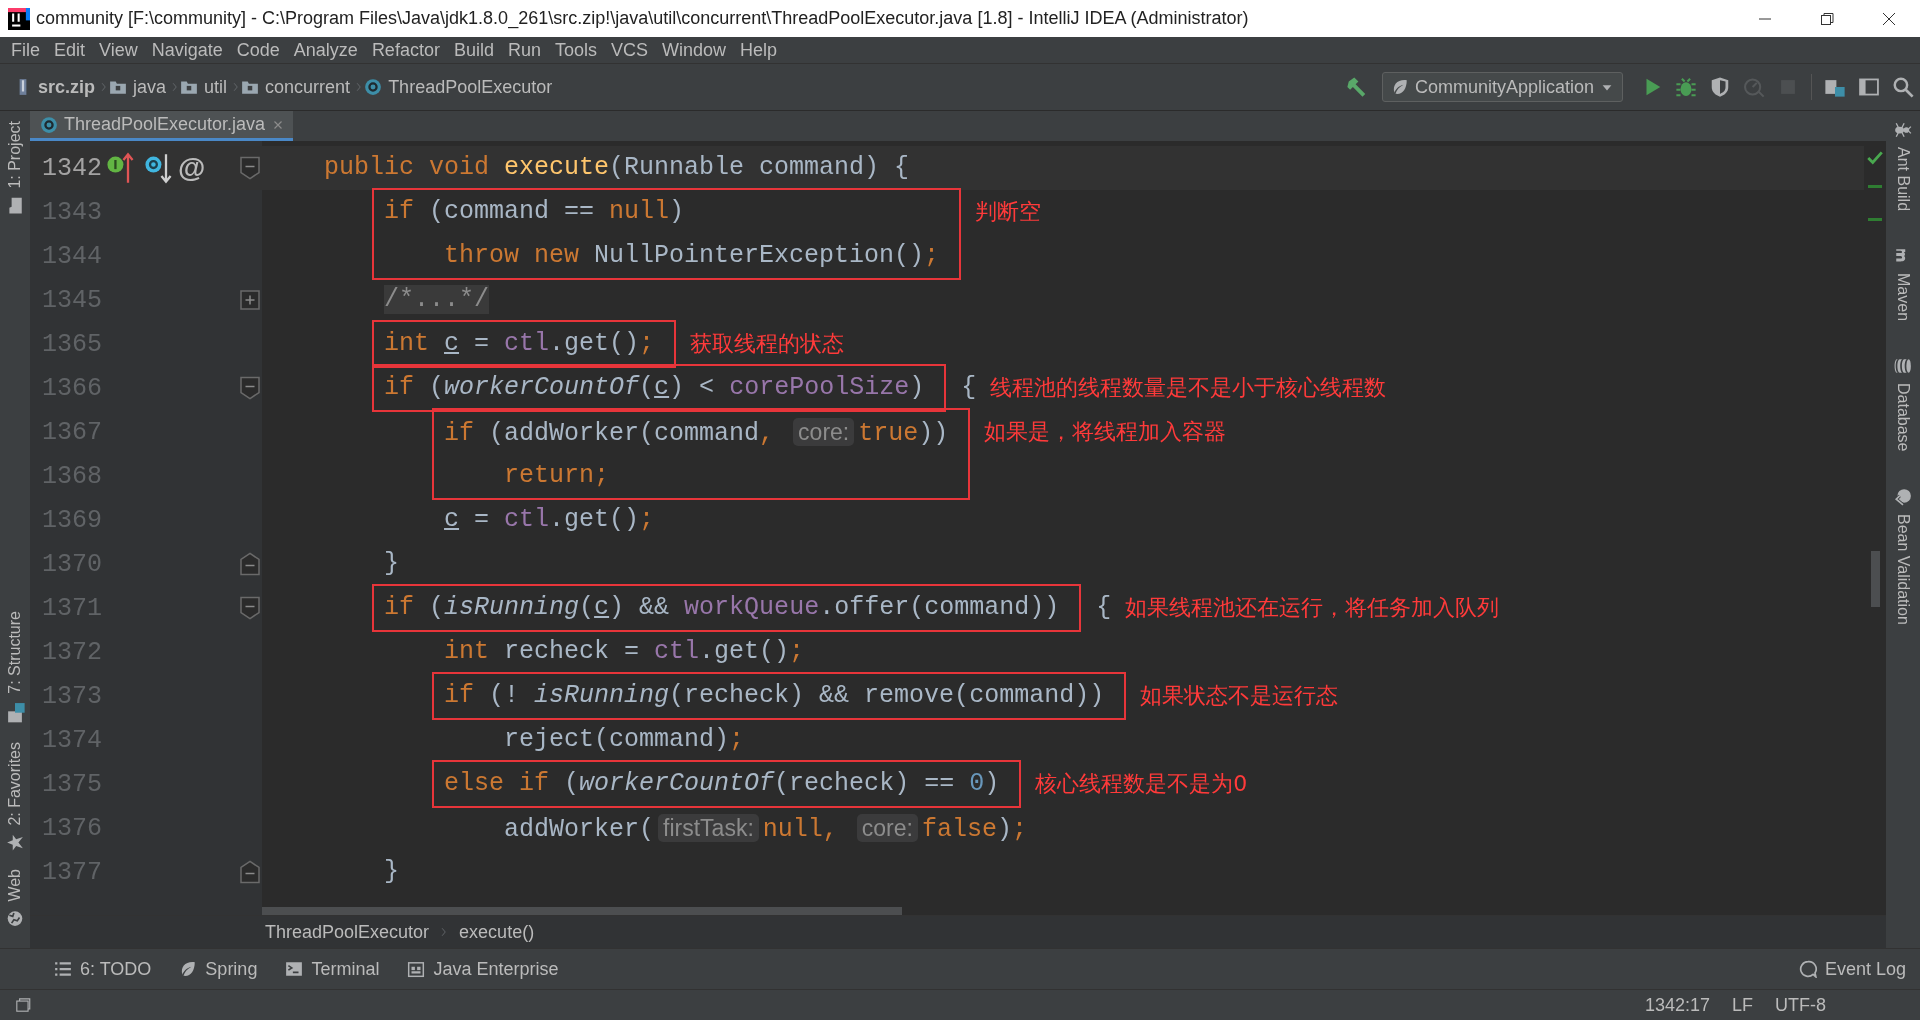  Describe the element at coordinates (103, 969) in the screenshot. I see `tool-window-button: 6: TODO` at that location.